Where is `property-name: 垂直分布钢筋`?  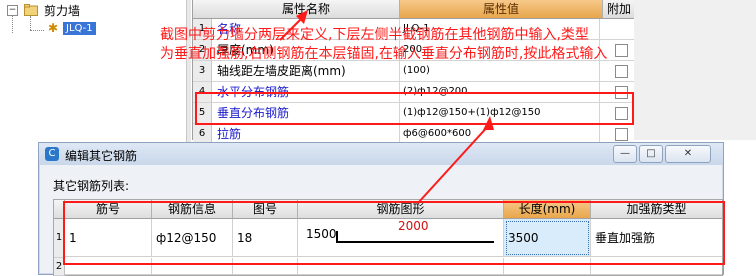
property-name: 垂直分布钢筋 is located at coordinates (306, 113).